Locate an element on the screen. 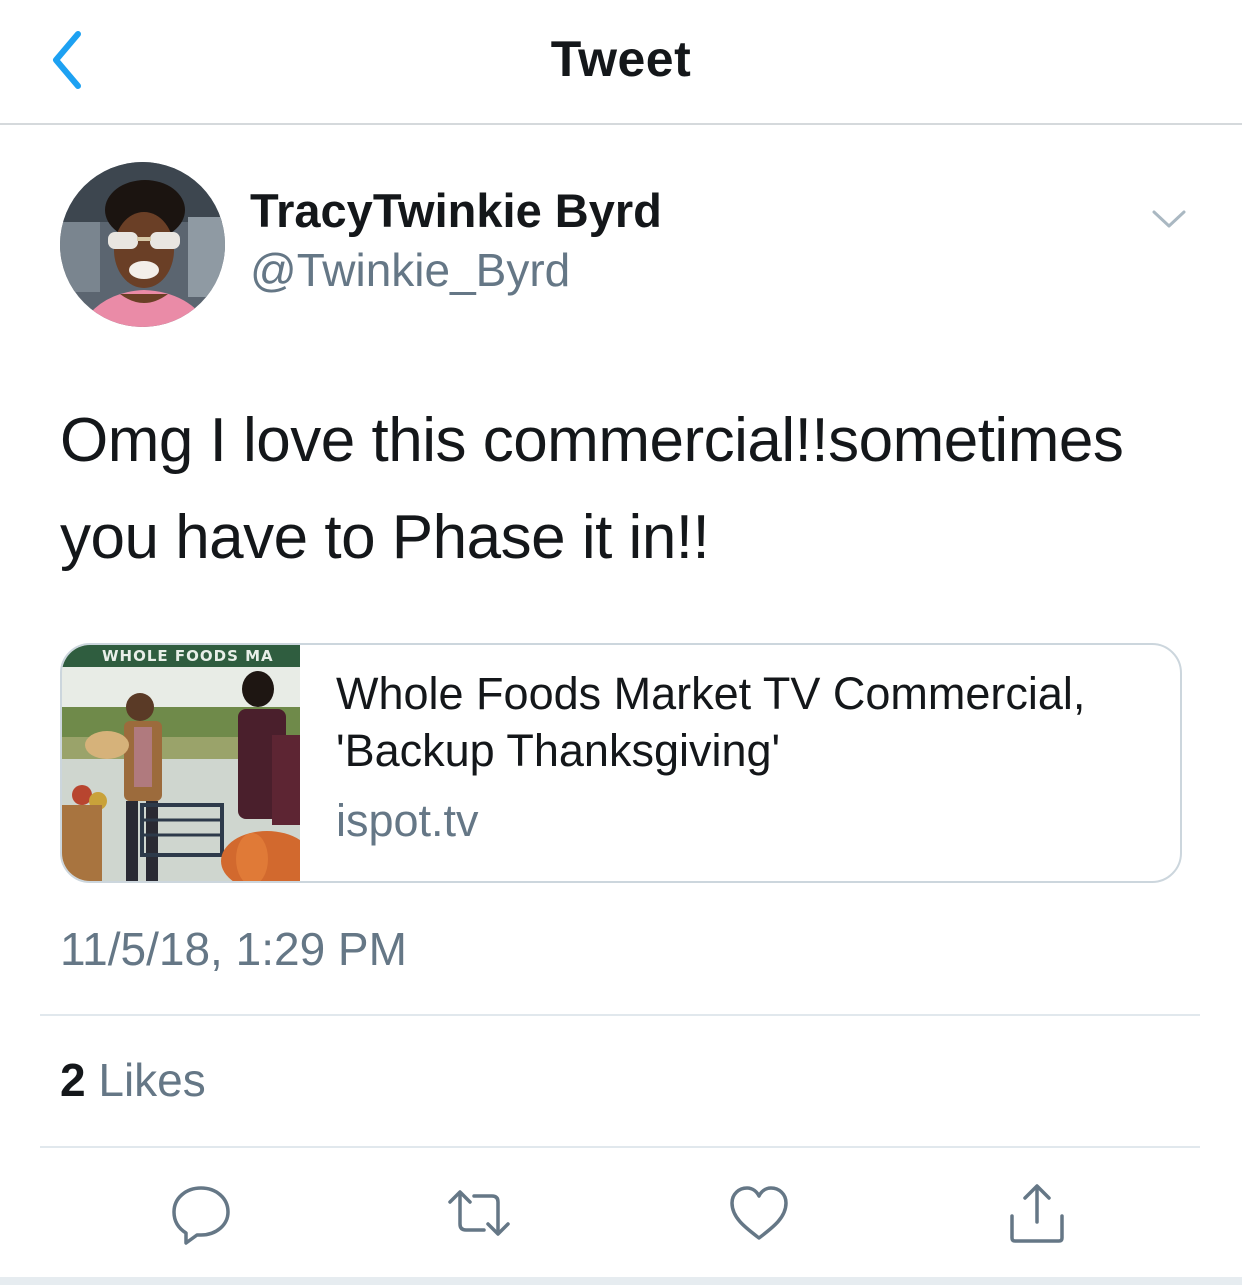 This screenshot has width=1242, height=1285. bottom-separator is located at coordinates (621, 1281).